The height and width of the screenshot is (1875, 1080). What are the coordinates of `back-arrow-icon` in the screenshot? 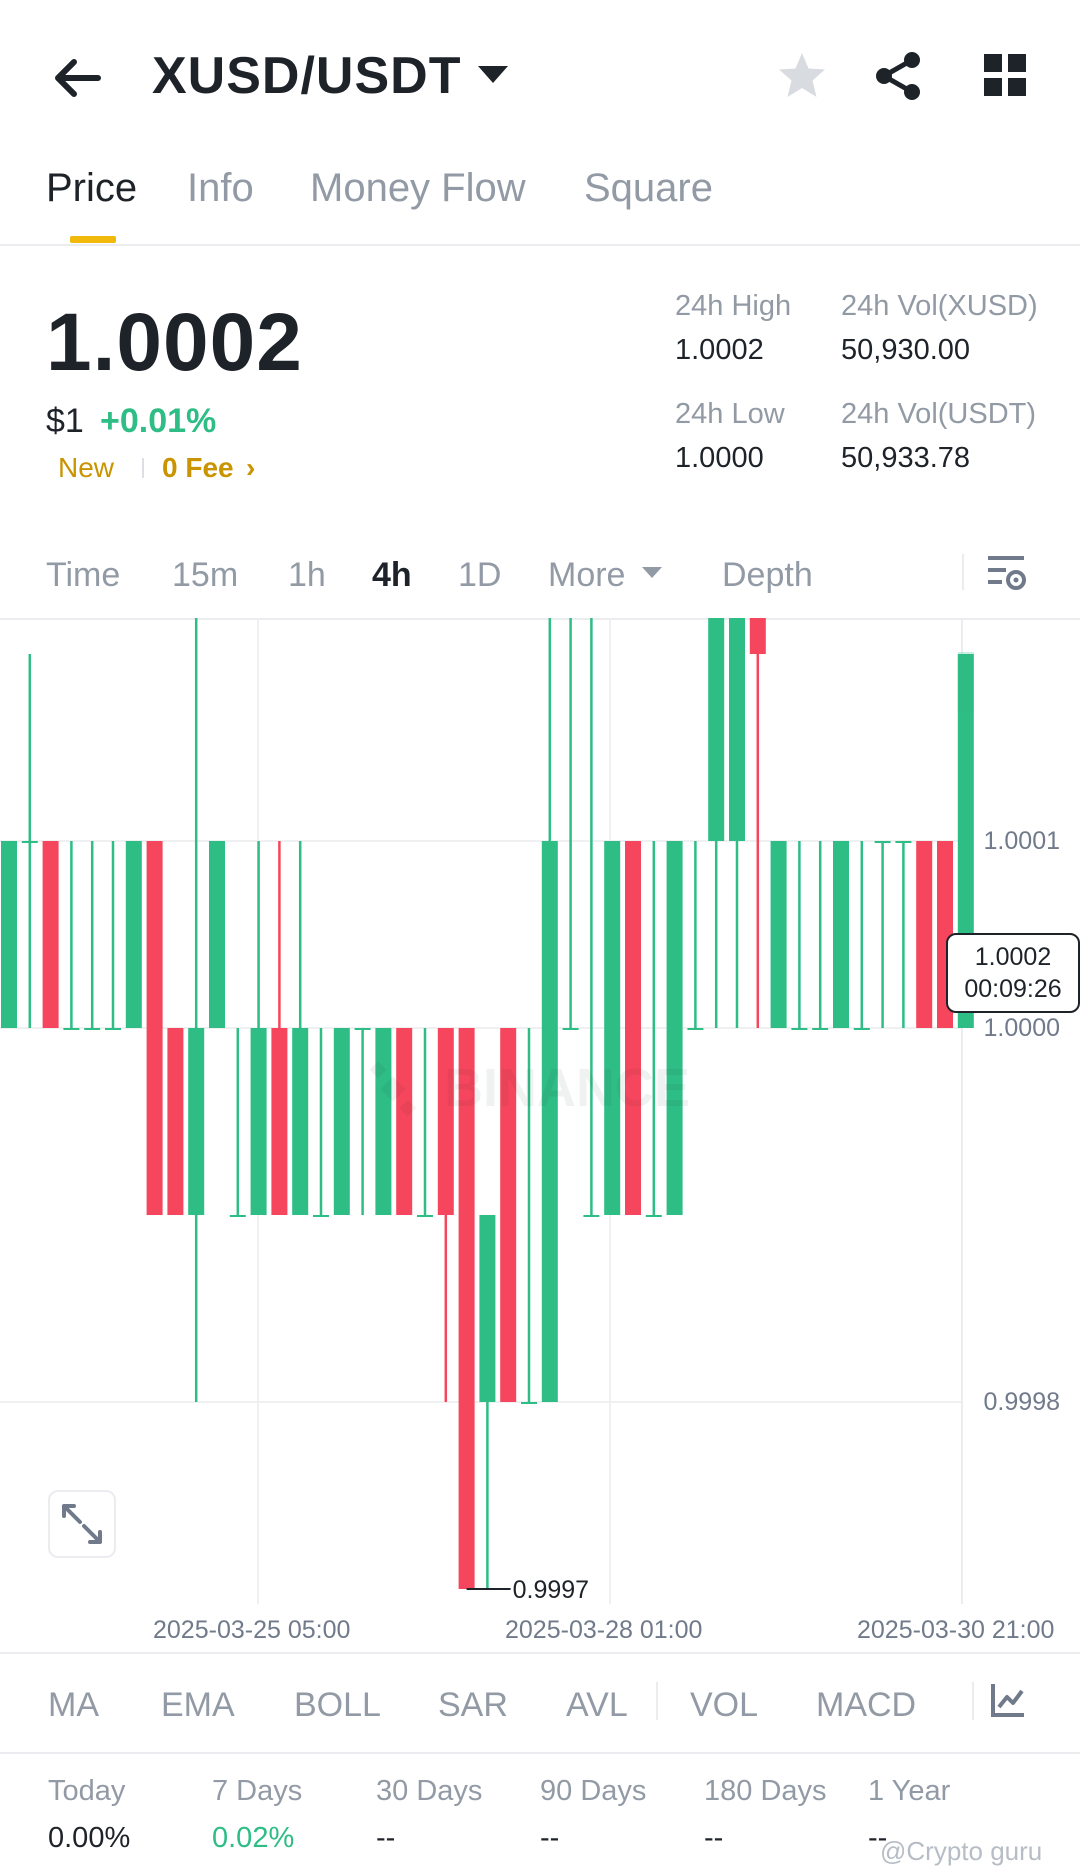 It's located at (76, 78).